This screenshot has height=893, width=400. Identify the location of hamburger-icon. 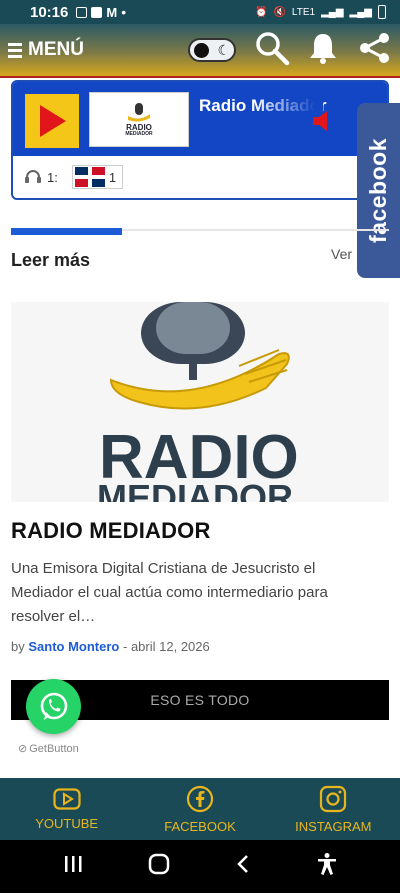
(15, 50).